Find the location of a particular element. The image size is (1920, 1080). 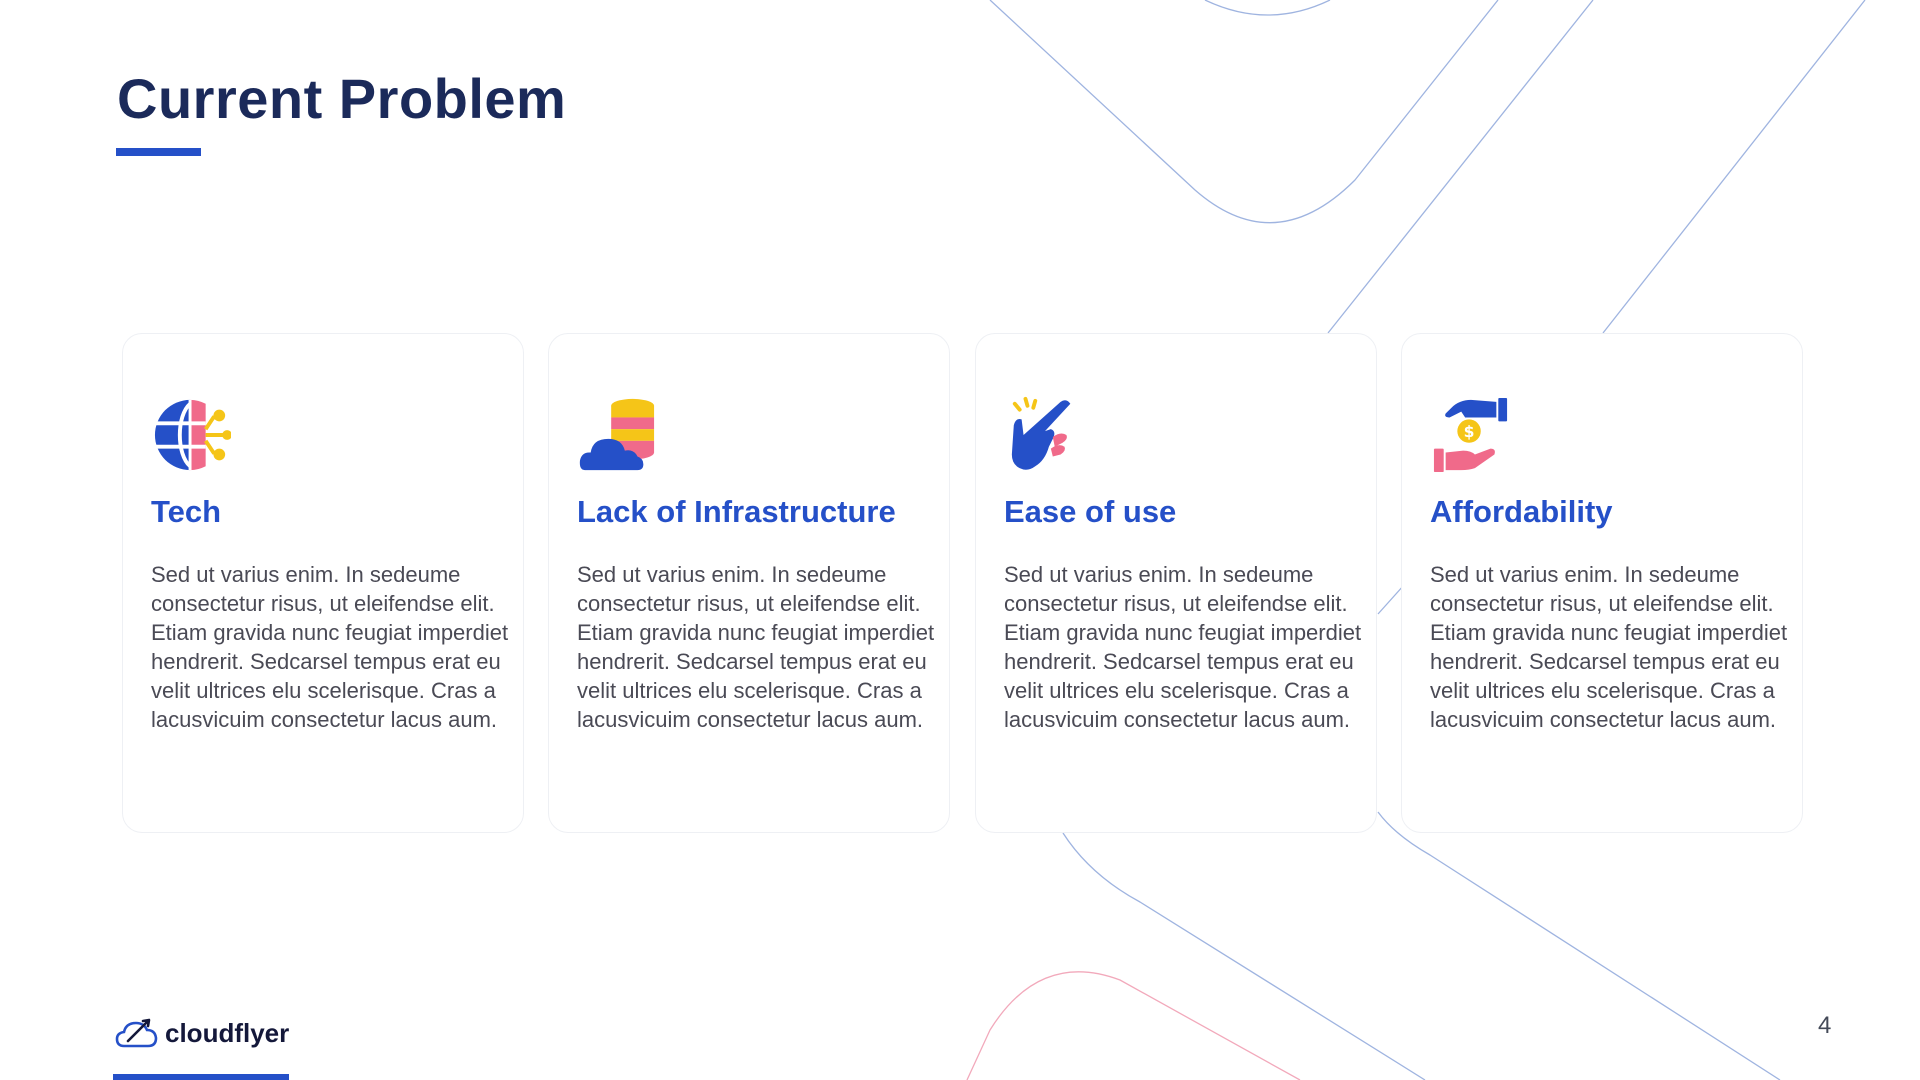

footer-accent-bar is located at coordinates (201, 1077).